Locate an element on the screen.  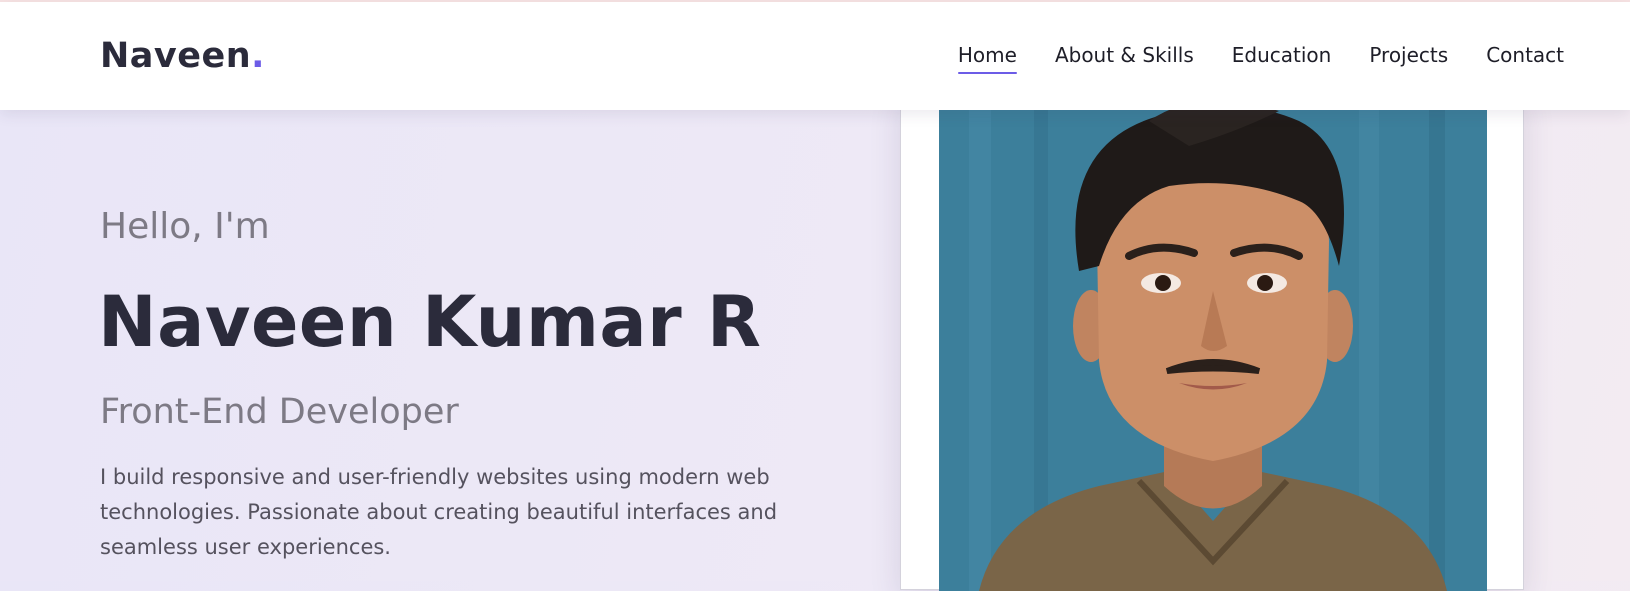
hero-name: Naveen Kumar R is located at coordinates (430, 322).